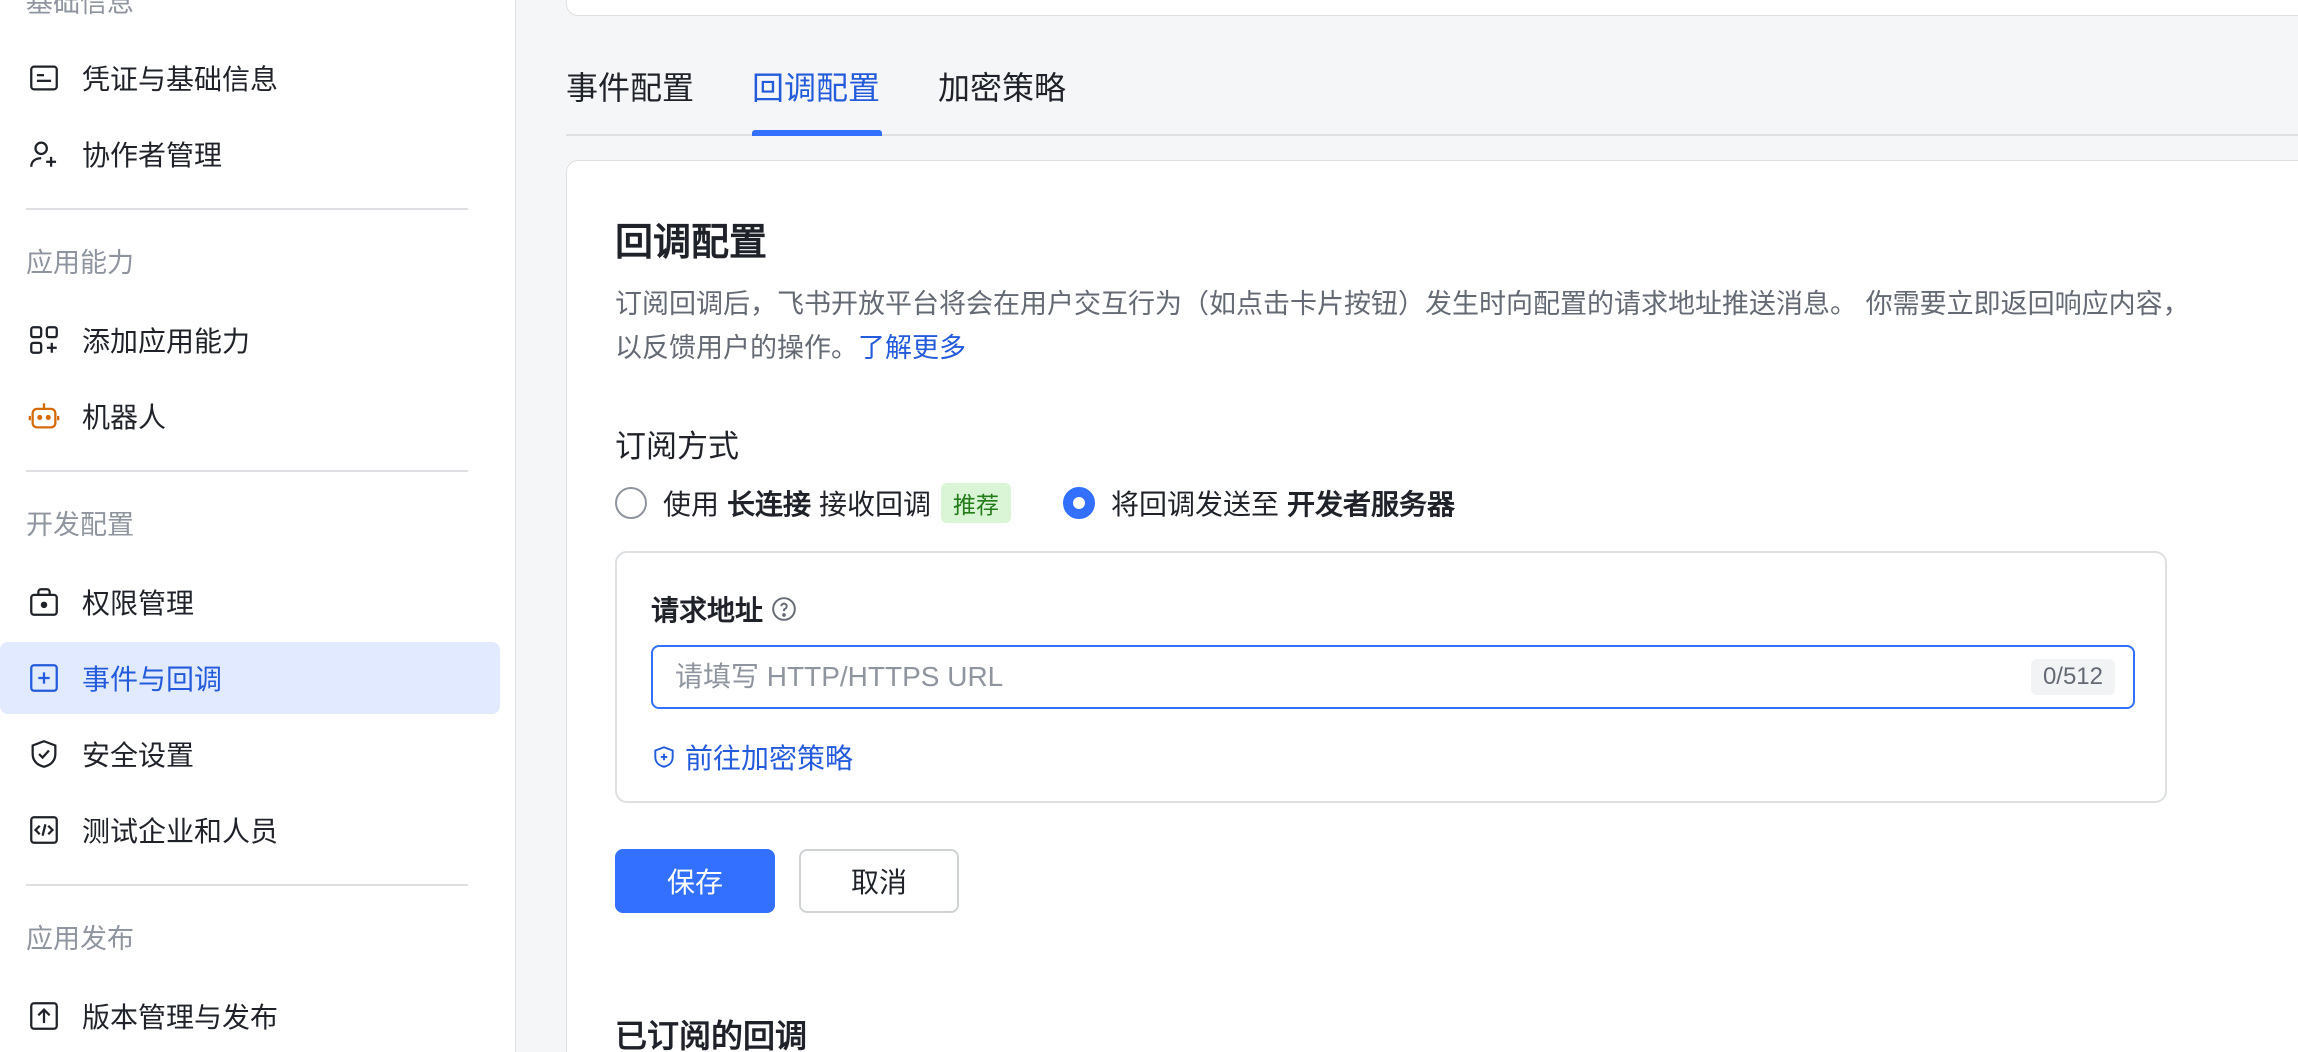 The width and height of the screenshot is (2298, 1052). Describe the element at coordinates (879, 881) in the screenshot. I see `cancel-button: 取消` at that location.